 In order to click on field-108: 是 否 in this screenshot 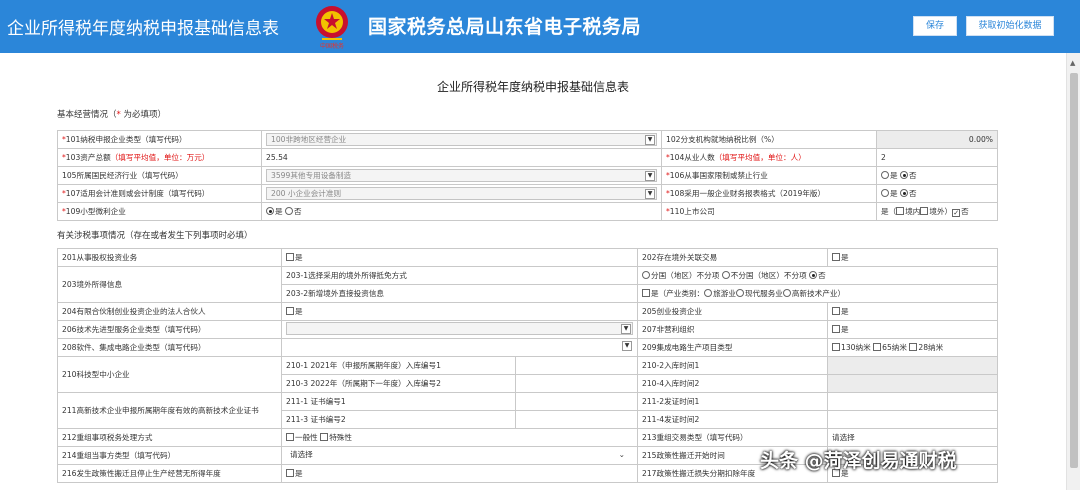, I will do `click(937, 193)`.